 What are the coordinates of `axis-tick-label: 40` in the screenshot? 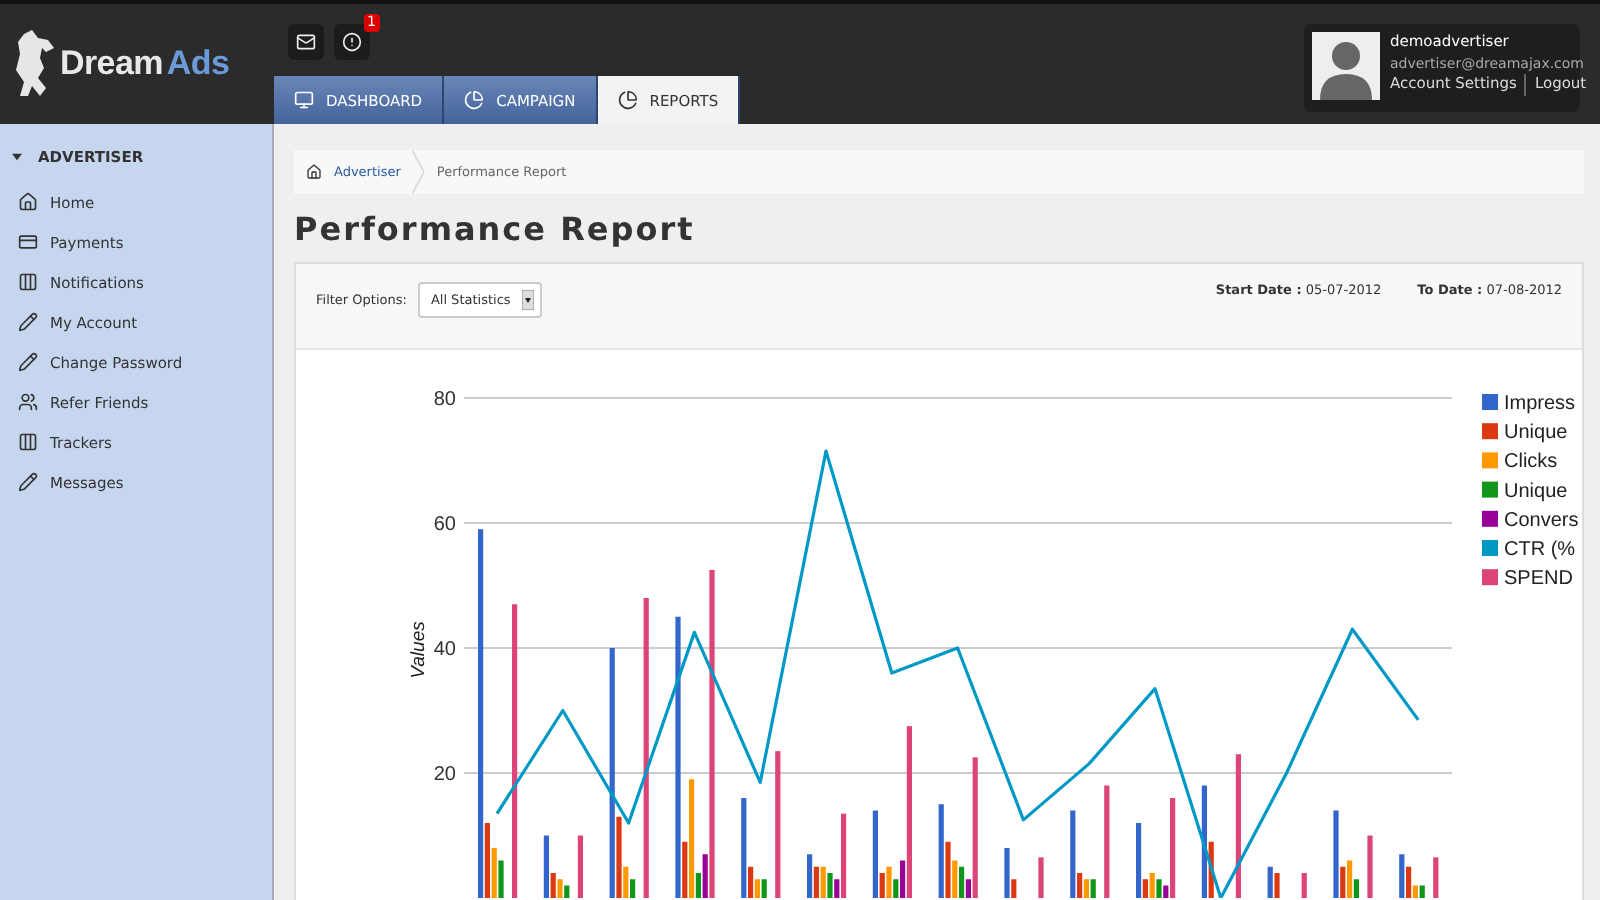 It's located at (444, 650).